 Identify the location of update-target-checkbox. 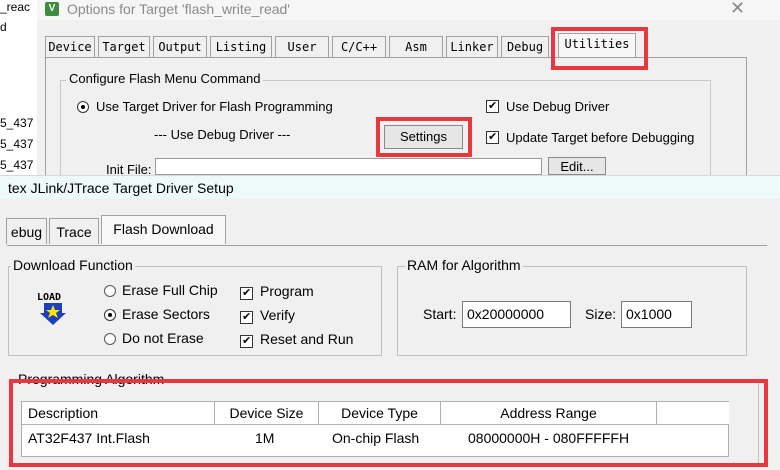
(492, 137).